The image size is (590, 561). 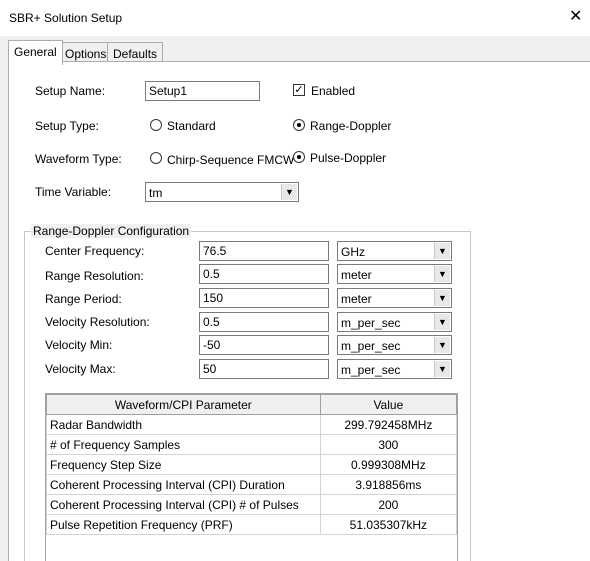 What do you see at coordinates (351, 126) in the screenshot?
I see `setup-type-range-doppler-label: Range-Doppler` at bounding box center [351, 126].